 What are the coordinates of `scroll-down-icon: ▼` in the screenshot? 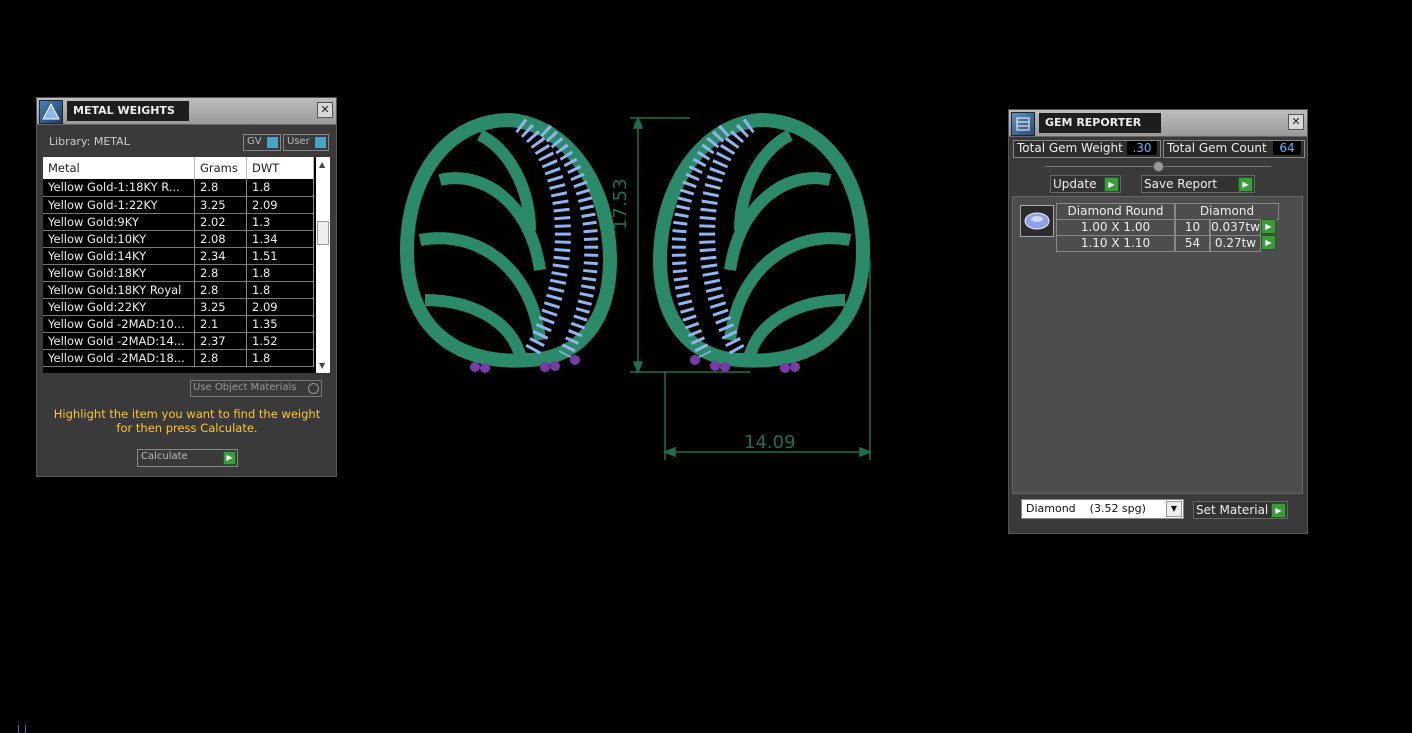 It's located at (322, 365).